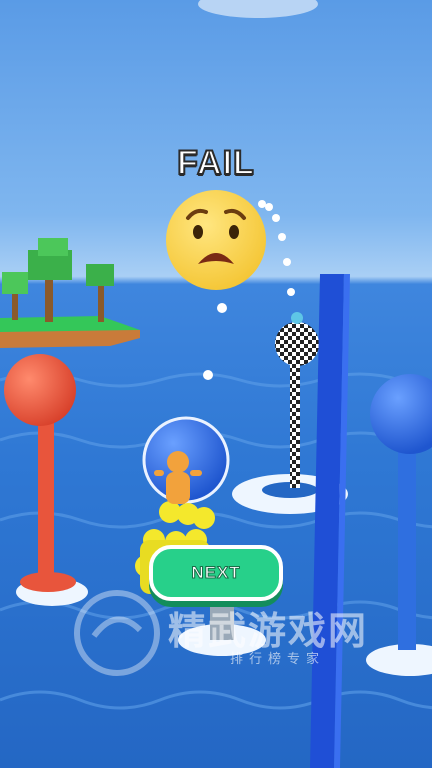  I want to click on next-button: NEXT, so click(216, 573).